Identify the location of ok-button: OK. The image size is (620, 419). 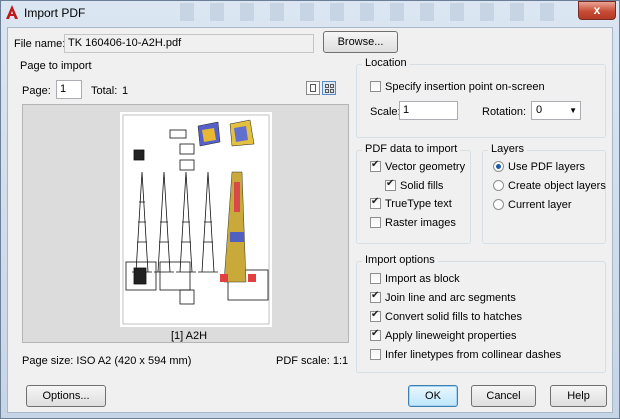
(433, 396).